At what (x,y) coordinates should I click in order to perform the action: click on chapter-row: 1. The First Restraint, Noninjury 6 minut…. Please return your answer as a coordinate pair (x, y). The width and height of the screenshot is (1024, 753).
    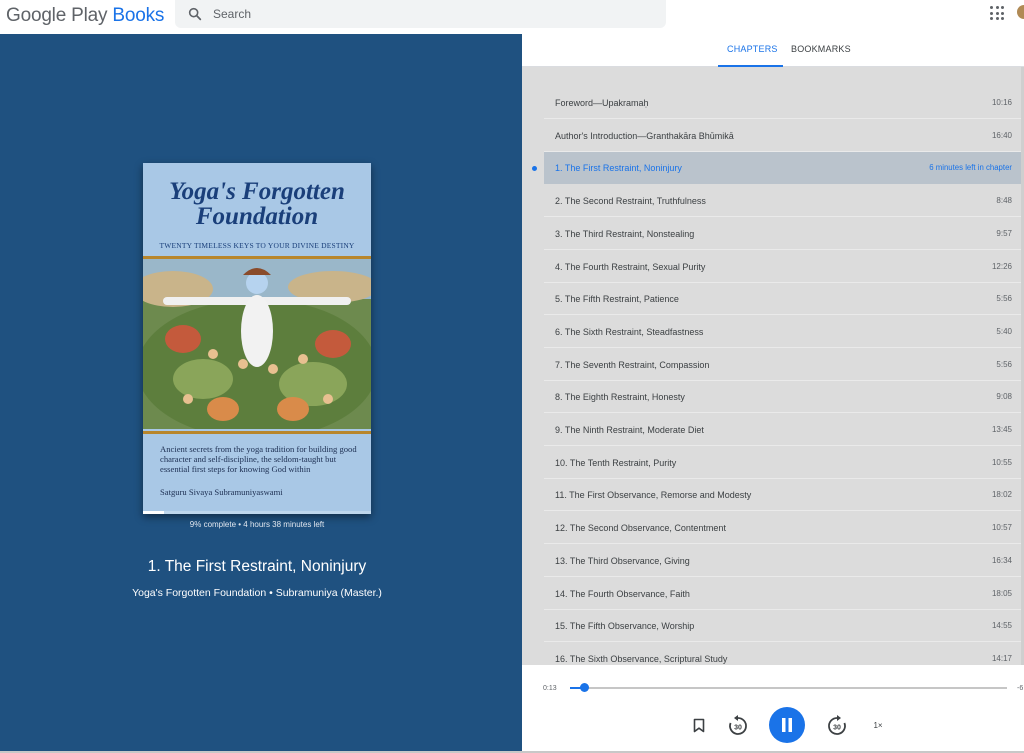
    Looking at the image, I should click on (783, 168).